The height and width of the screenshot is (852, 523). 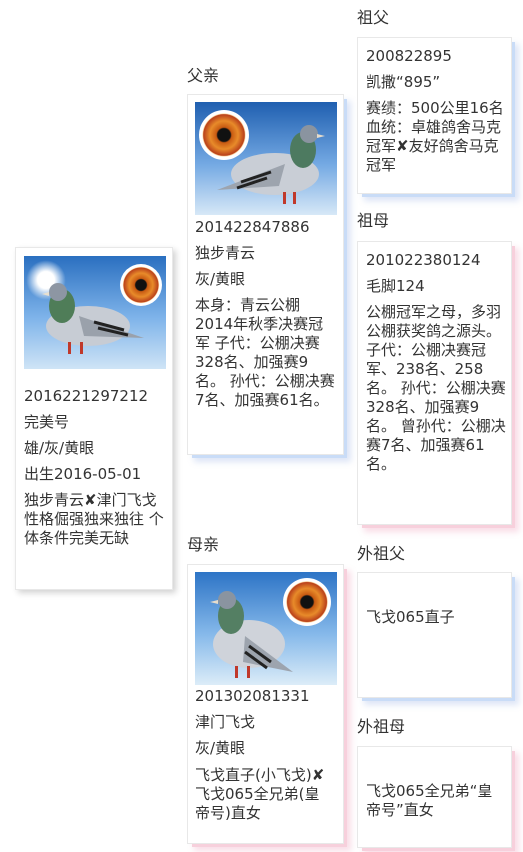 I want to click on father-attrs: 灰/黄眼, so click(x=220, y=279).